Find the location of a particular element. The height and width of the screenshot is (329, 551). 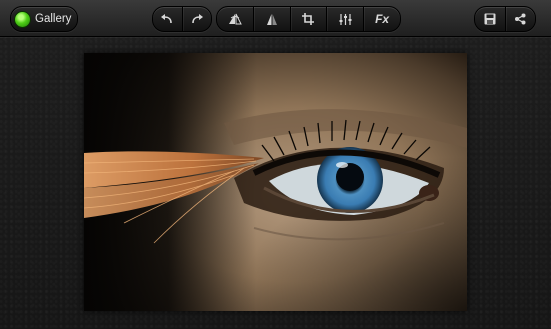

adjust-button is located at coordinates (344, 19).